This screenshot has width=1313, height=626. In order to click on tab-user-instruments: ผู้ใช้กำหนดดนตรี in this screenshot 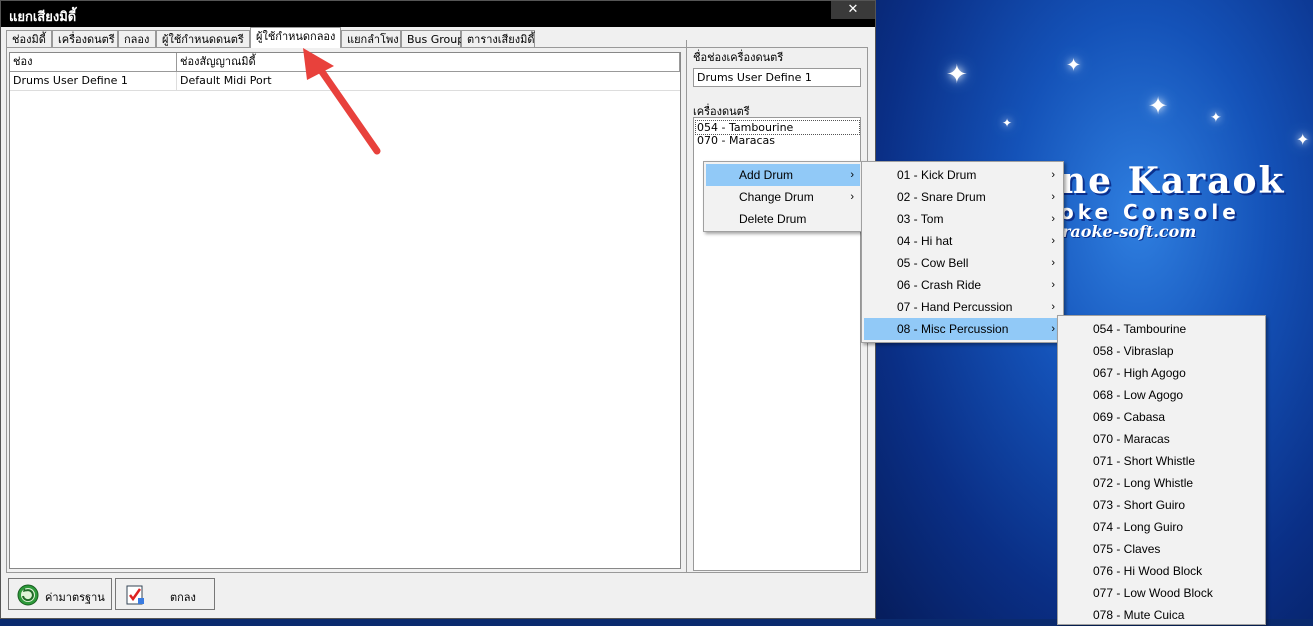, I will do `click(203, 38)`.